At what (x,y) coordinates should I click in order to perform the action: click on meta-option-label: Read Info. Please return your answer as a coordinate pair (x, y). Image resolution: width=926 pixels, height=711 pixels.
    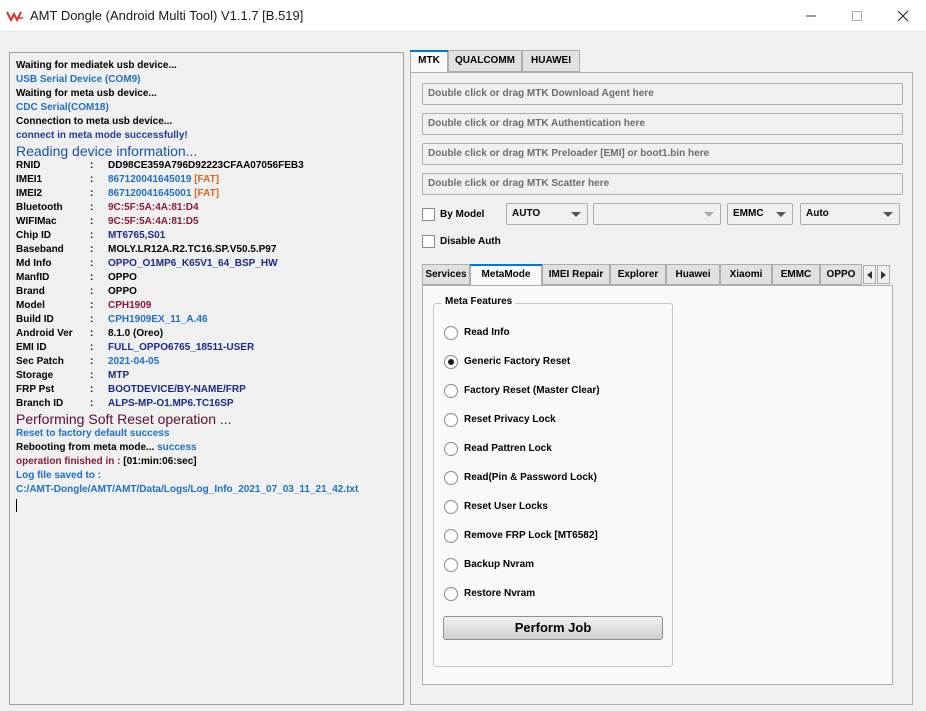
    Looking at the image, I should click on (487, 332).